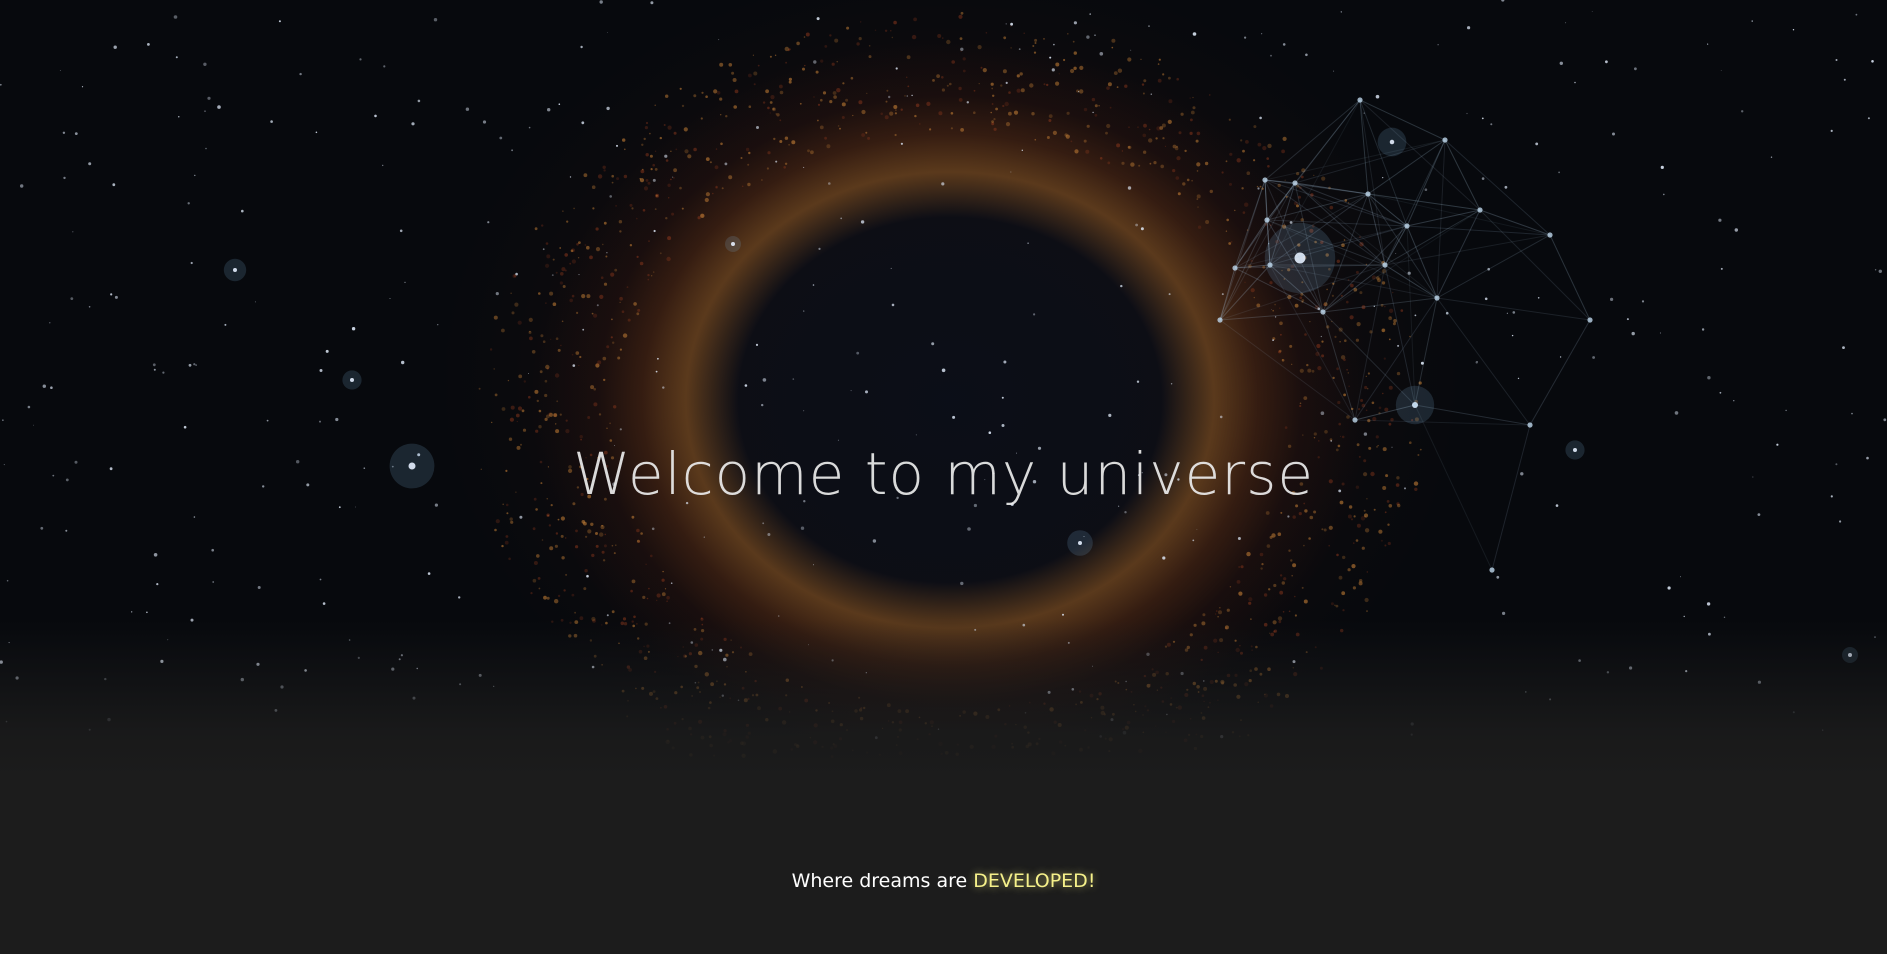 The image size is (1887, 954). What do you see at coordinates (1034, 881) in the screenshot?
I see `tagline-highlight: DEVELOPED!` at bounding box center [1034, 881].